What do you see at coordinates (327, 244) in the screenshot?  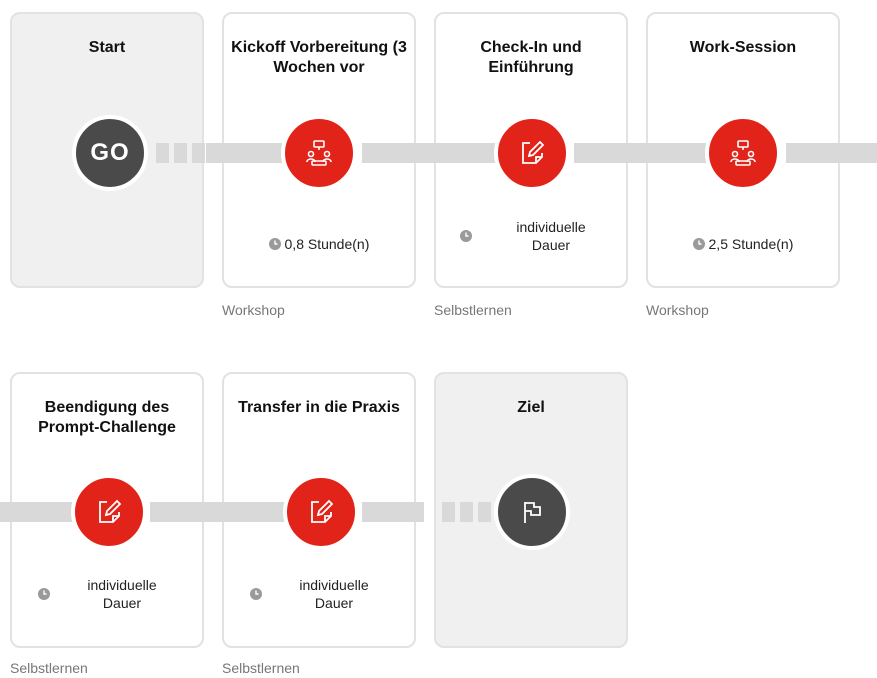 I see `duration-text: 0,8 Stunde(n)` at bounding box center [327, 244].